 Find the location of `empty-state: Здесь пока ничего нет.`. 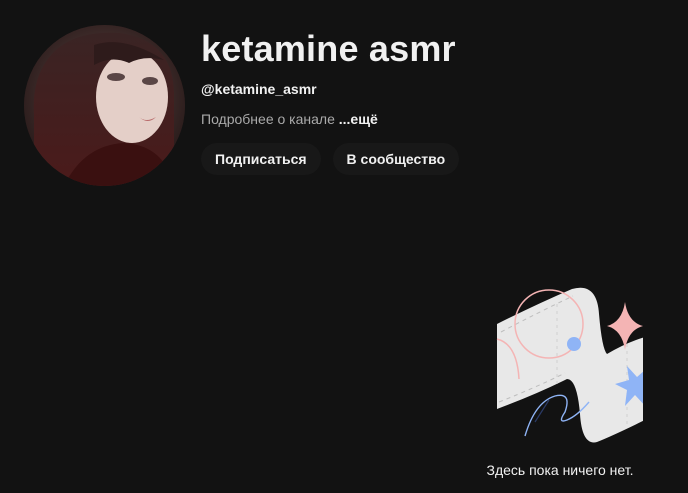

empty-state: Здесь пока ничего нет. is located at coordinates (560, 382).